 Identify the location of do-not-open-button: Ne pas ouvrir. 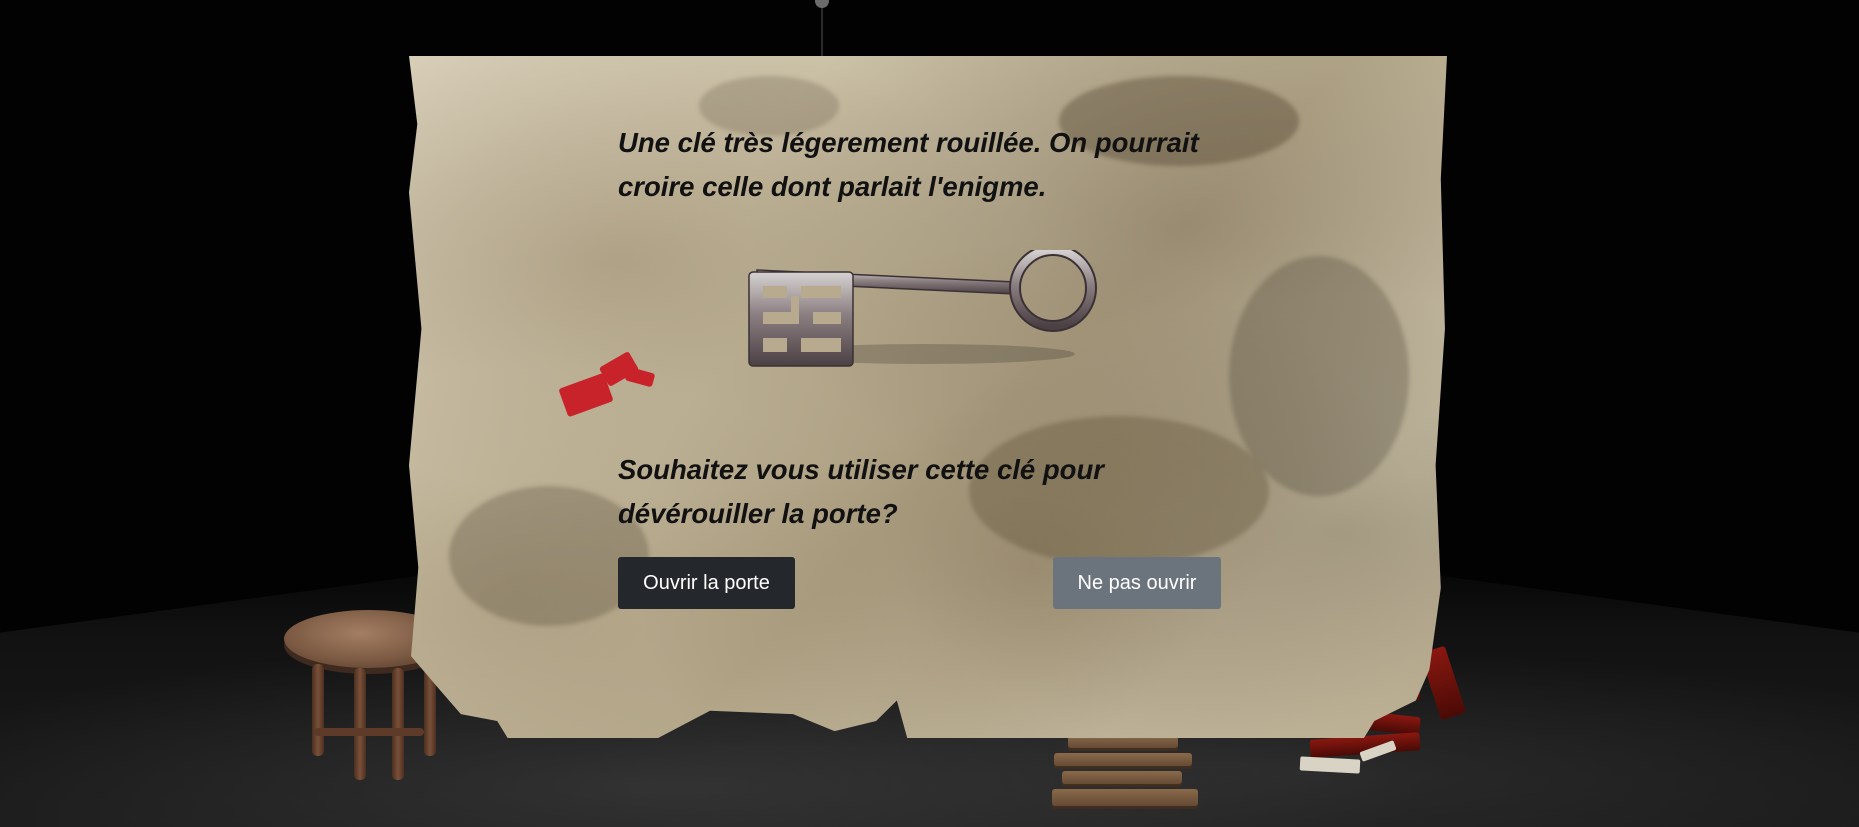
(1137, 583).